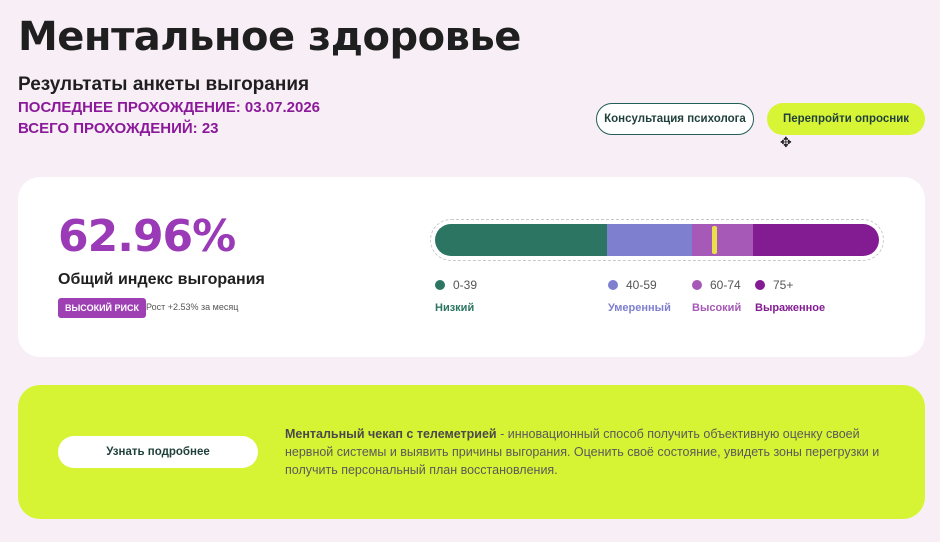 Image resolution: width=940 pixels, height=542 pixels. What do you see at coordinates (158, 452) in the screenshot?
I see `learn-more-button: Узнать подробнее` at bounding box center [158, 452].